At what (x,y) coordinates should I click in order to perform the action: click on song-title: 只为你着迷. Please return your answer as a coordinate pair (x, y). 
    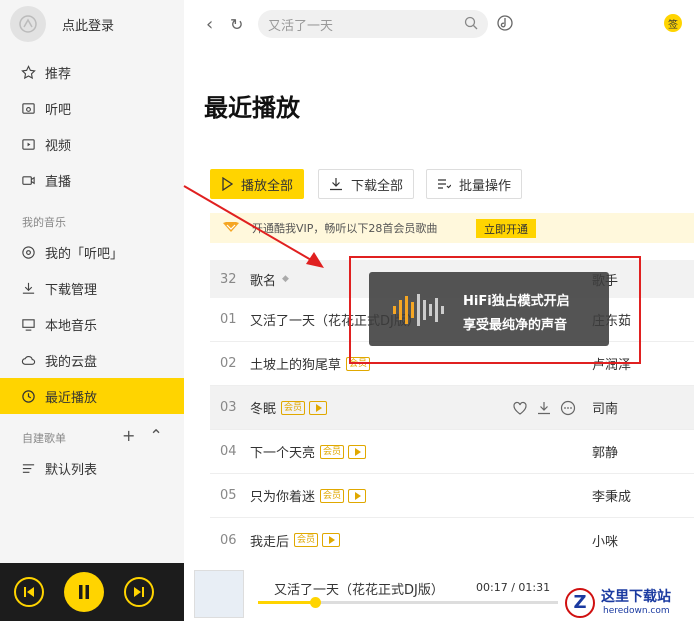
    Looking at the image, I should click on (283, 497).